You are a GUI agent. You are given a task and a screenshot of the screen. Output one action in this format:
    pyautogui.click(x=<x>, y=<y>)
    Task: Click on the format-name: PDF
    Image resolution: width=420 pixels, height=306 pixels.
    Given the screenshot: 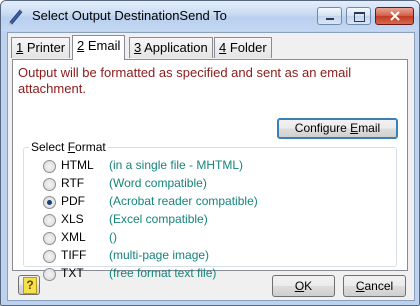 What is the action you would take?
    pyautogui.click(x=73, y=201)
    